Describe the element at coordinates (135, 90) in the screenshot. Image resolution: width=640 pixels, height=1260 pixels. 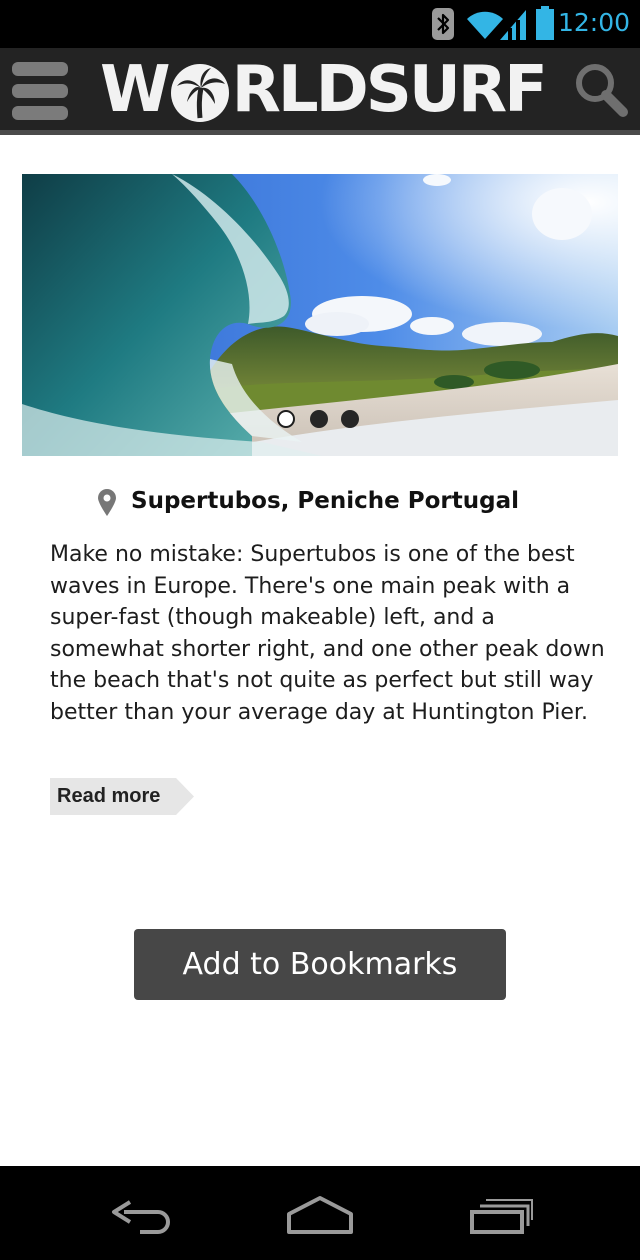
I see `logo-text-left: W` at that location.